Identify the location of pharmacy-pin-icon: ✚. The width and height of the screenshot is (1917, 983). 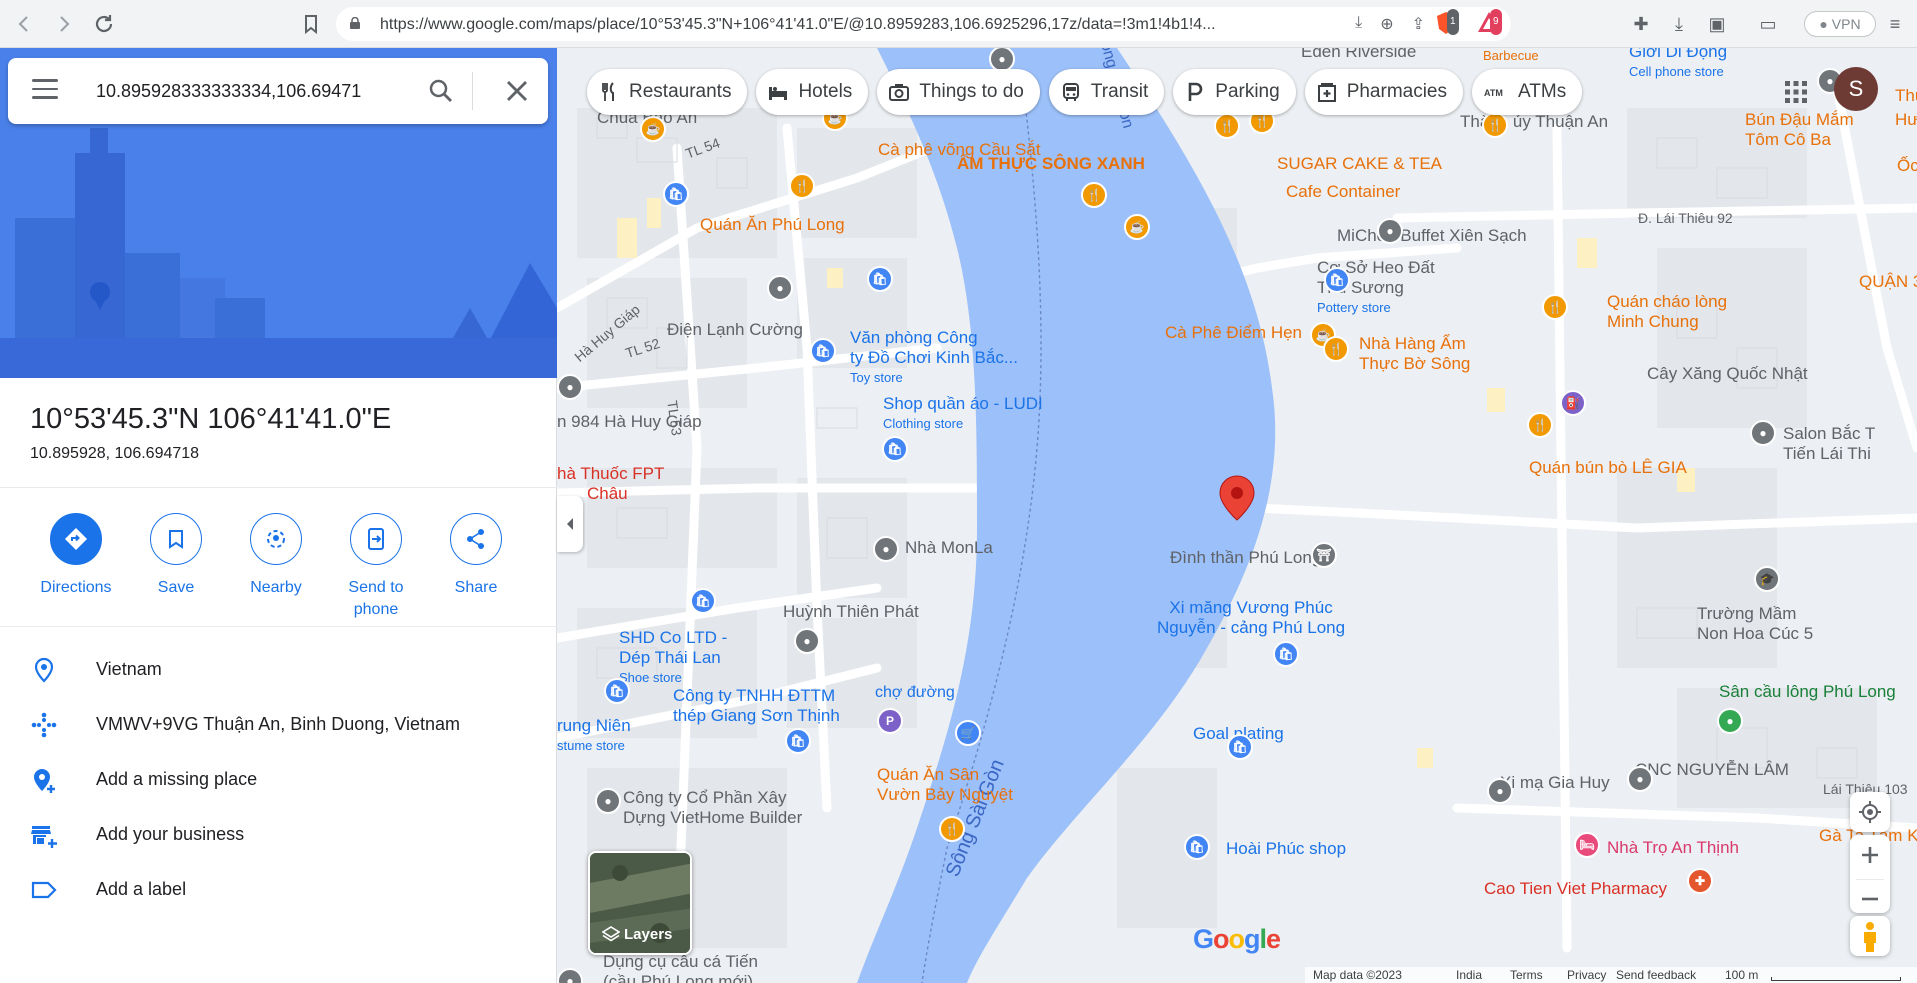
(1700, 881).